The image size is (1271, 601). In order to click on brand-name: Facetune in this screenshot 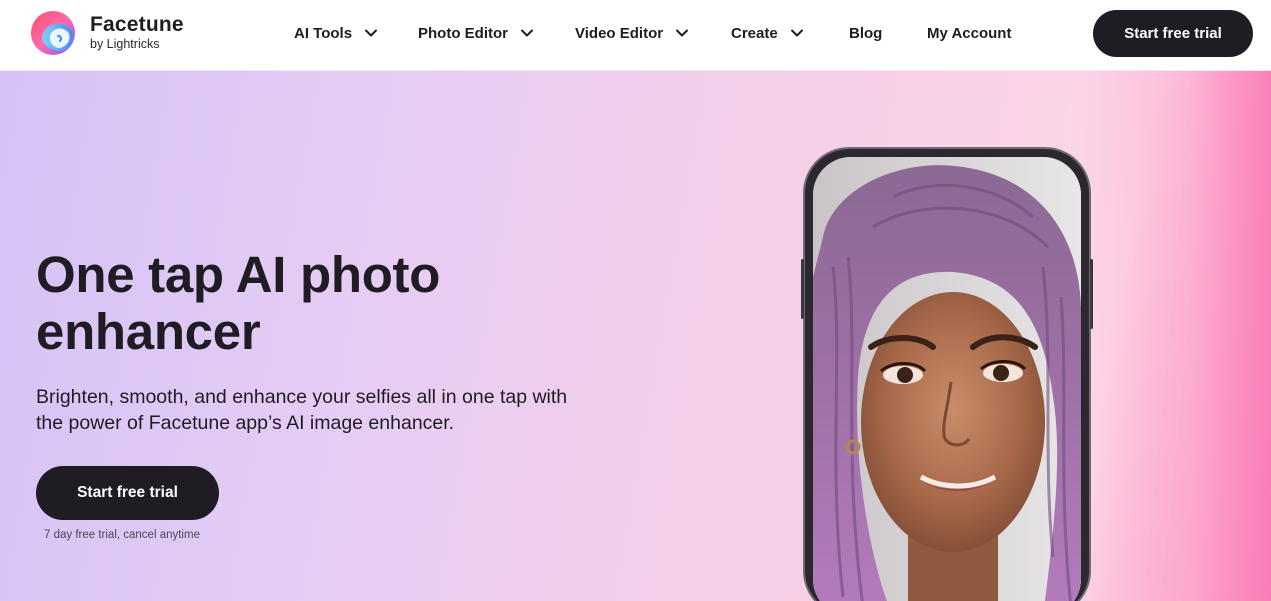, I will do `click(137, 24)`.